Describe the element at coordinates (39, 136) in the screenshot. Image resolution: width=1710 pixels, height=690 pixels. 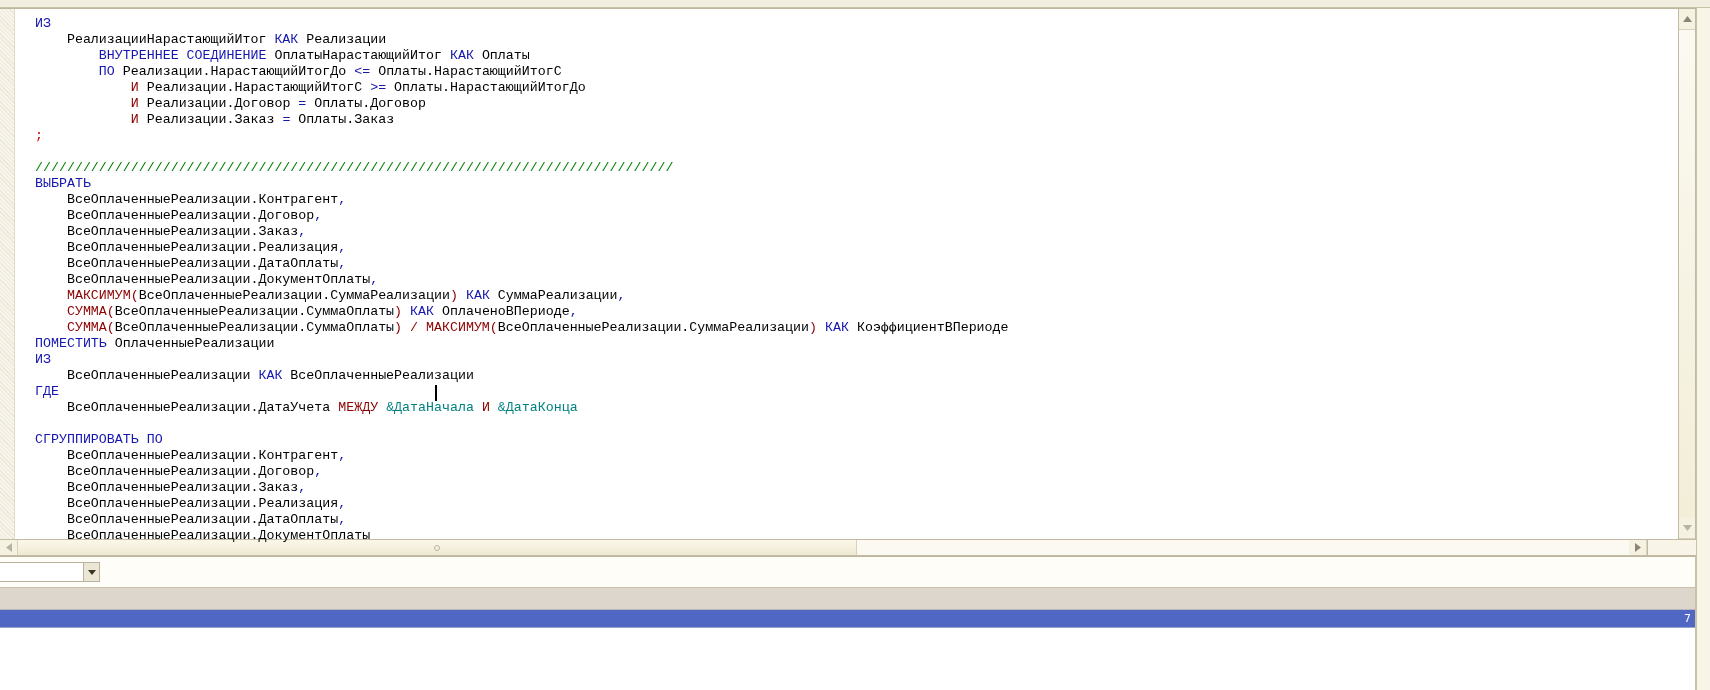
I see `code-line: ;` at that location.